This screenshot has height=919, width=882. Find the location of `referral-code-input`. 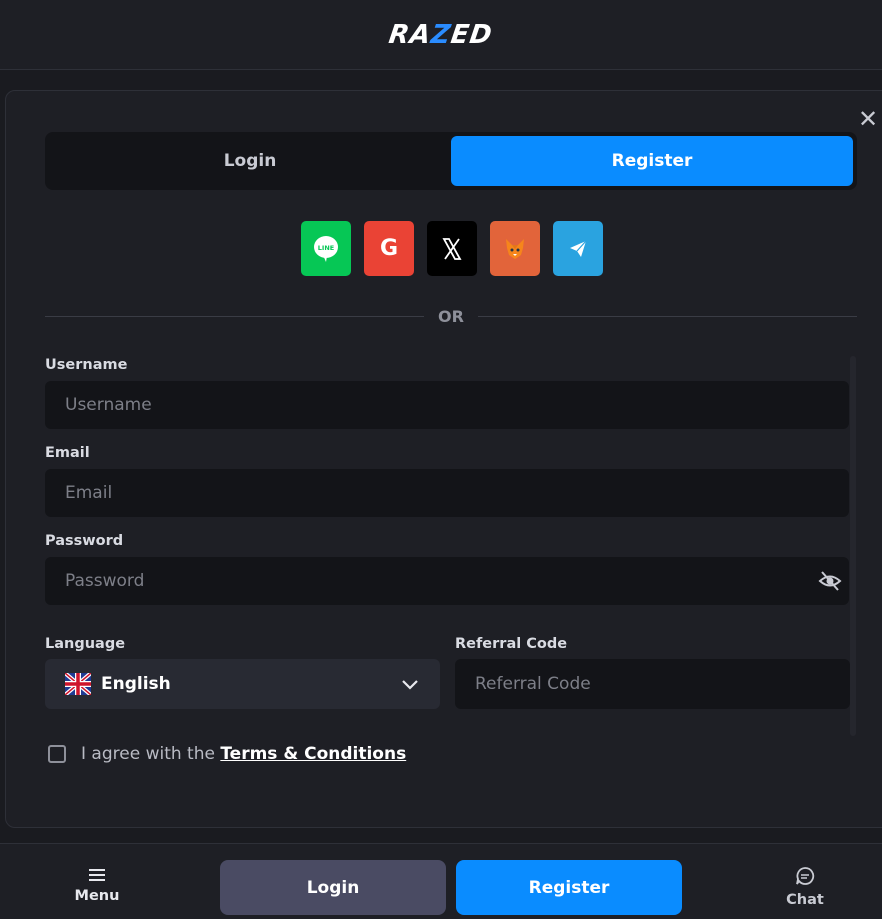

referral-code-input is located at coordinates (652, 684).